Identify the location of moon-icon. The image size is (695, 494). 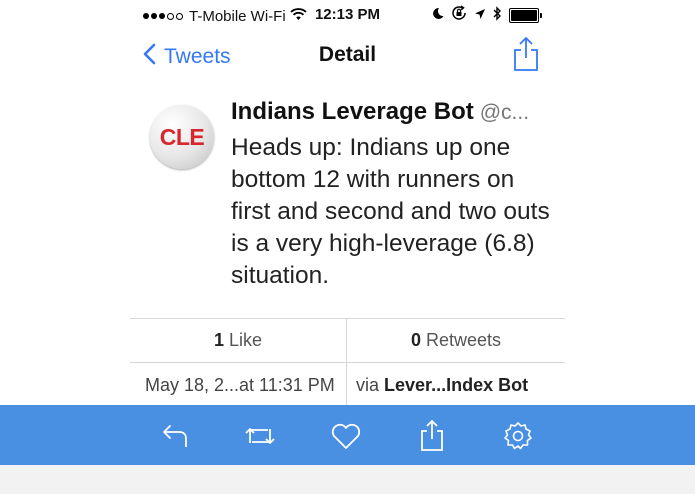
(438, 15).